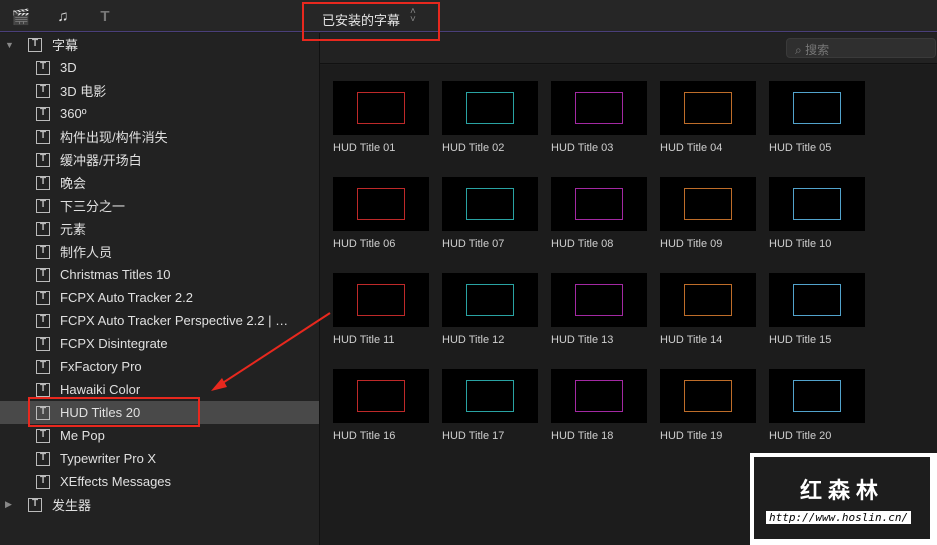  What do you see at coordinates (839, 517) in the screenshot?
I see `watermark-url: http://www.hoslin.cn/` at bounding box center [839, 517].